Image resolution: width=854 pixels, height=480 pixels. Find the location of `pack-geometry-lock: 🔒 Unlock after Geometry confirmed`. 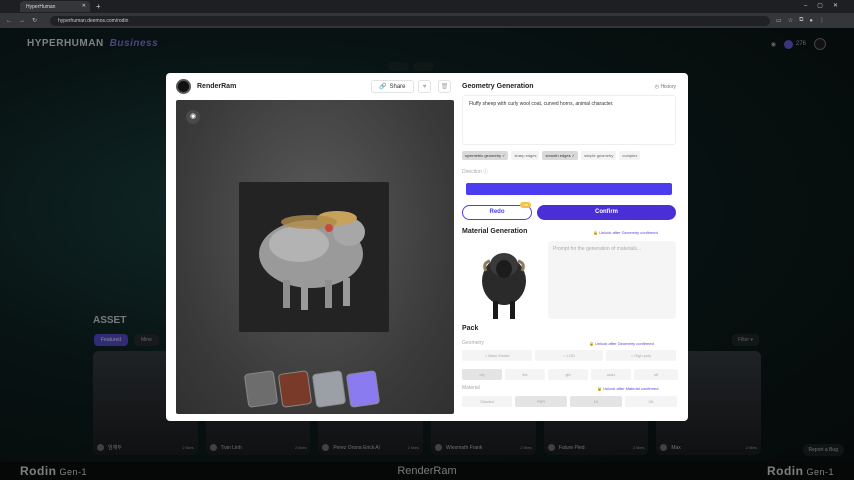

pack-geometry-lock: 🔒 Unlock after Geometry confirmed is located at coordinates (621, 343).